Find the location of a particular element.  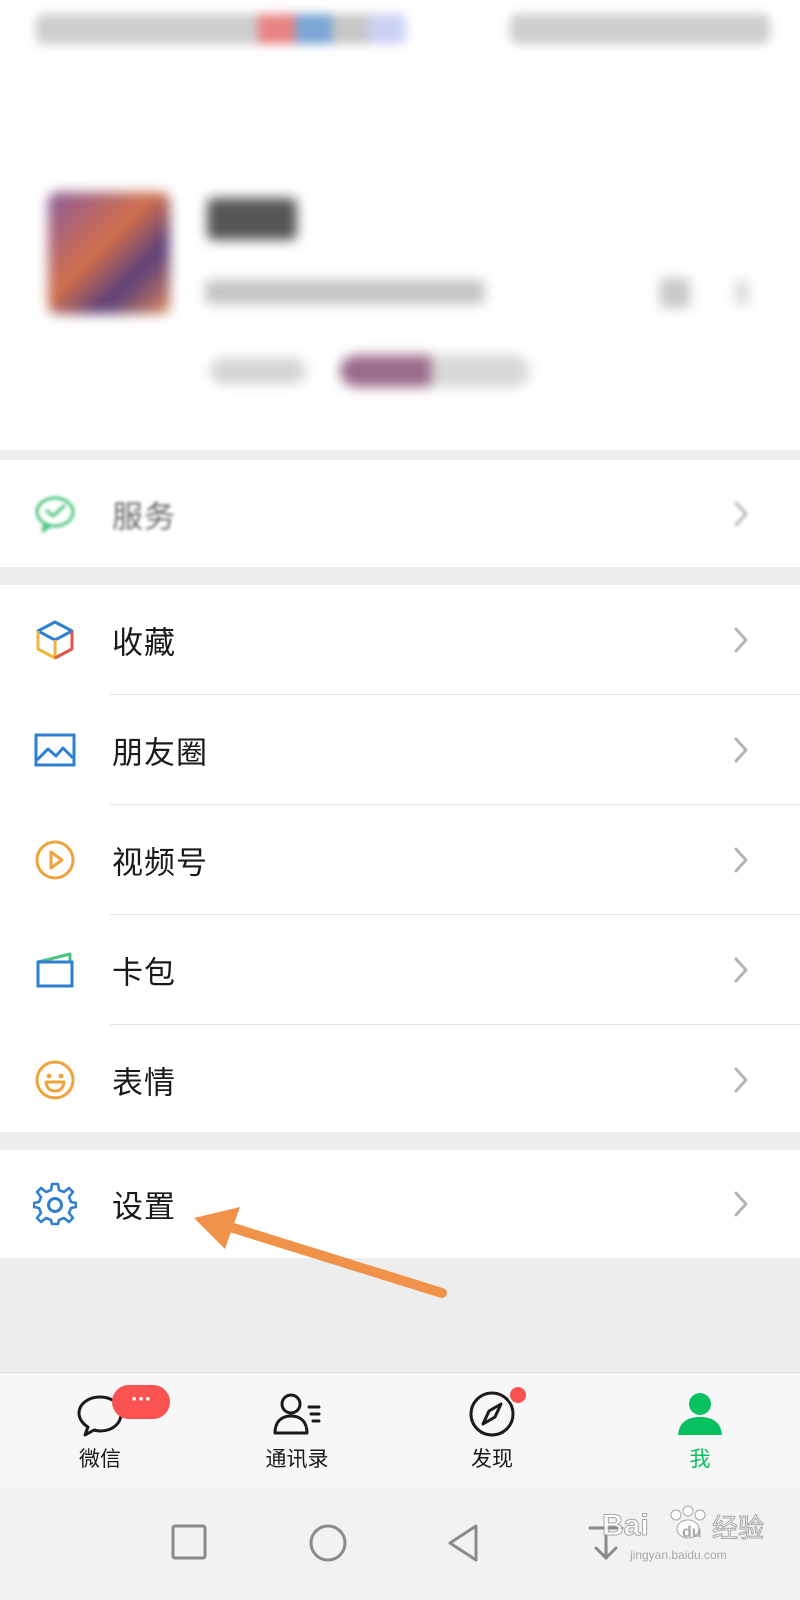

wechat-pay-icon is located at coordinates (55, 514).